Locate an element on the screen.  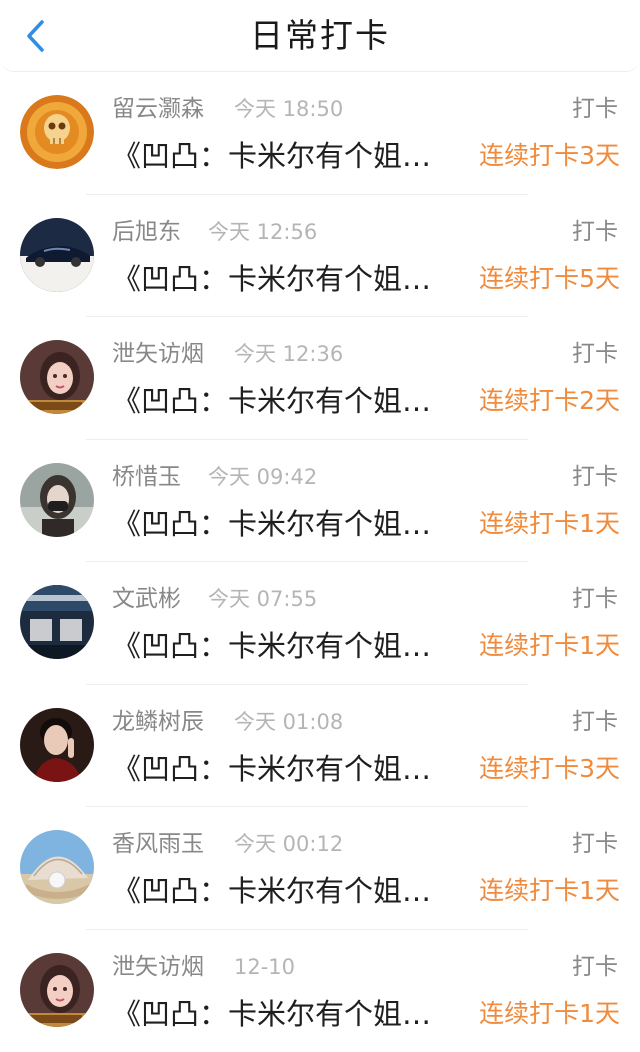
checkin-time: 今天 12:56 is located at coordinates (262, 232).